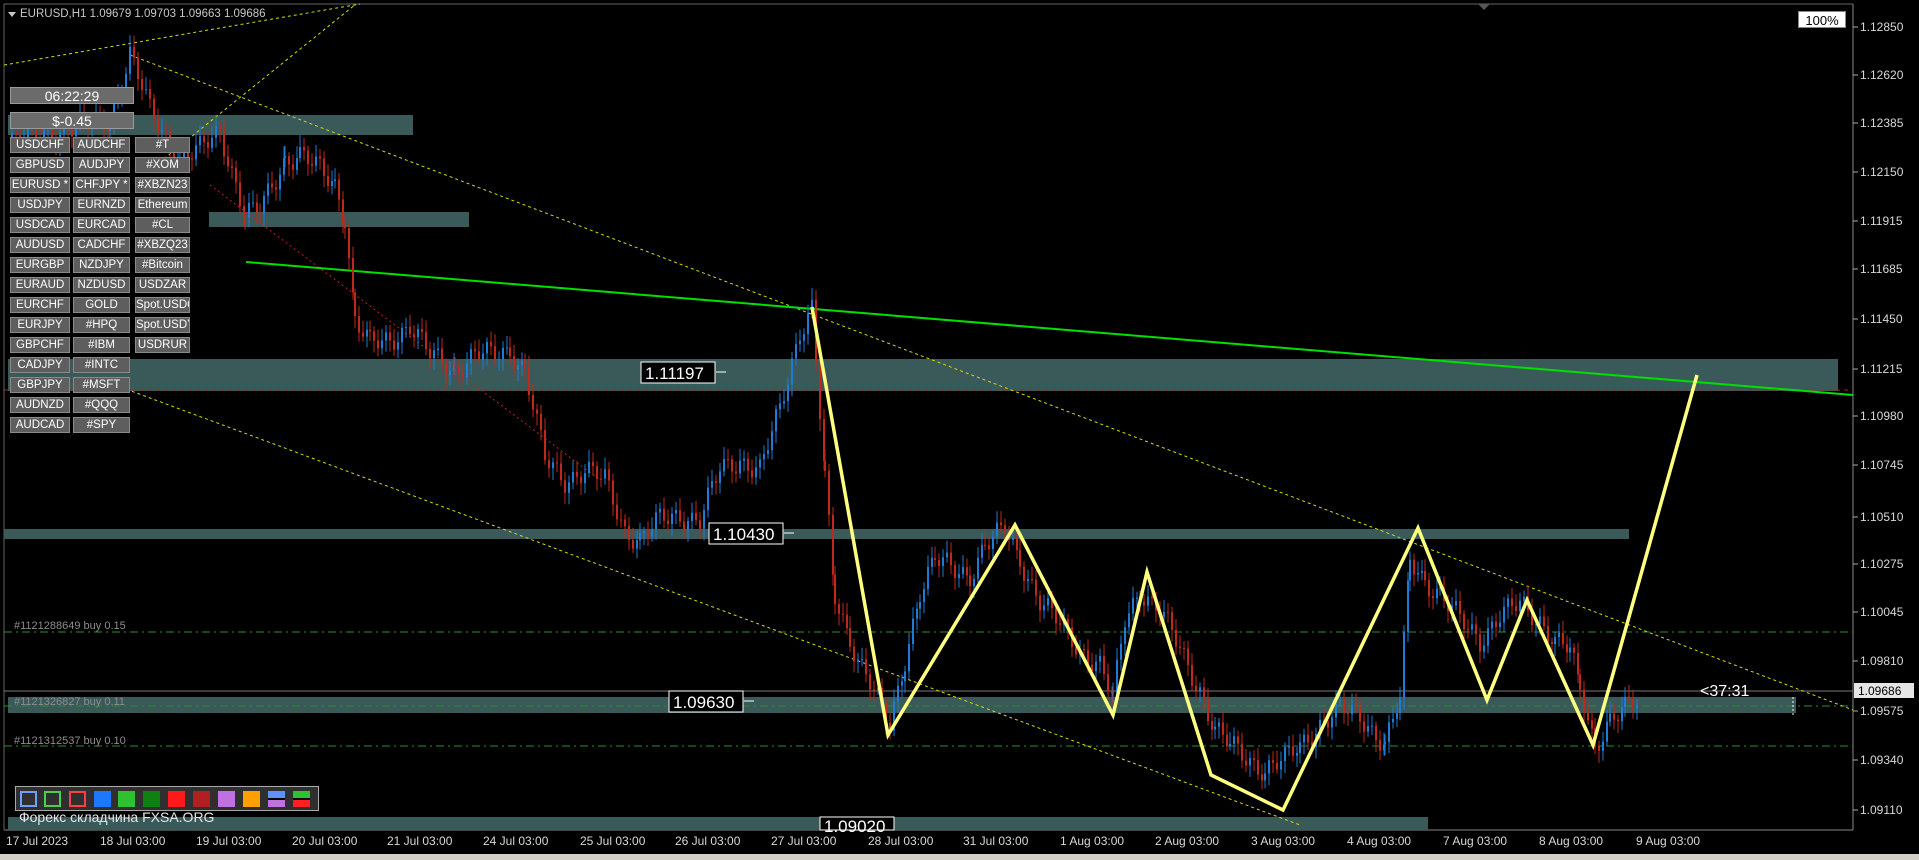 This screenshot has width=1919, height=860. Describe the element at coordinates (101, 345) in the screenshot. I see `symbol-button-ibm: #IBM` at that location.